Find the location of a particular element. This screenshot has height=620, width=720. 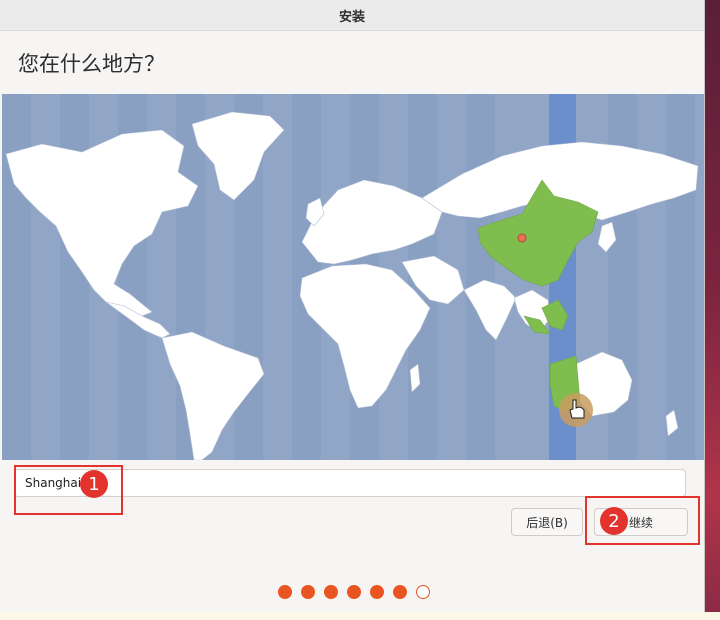

annotation-badge-2: 2 is located at coordinates (614, 521).